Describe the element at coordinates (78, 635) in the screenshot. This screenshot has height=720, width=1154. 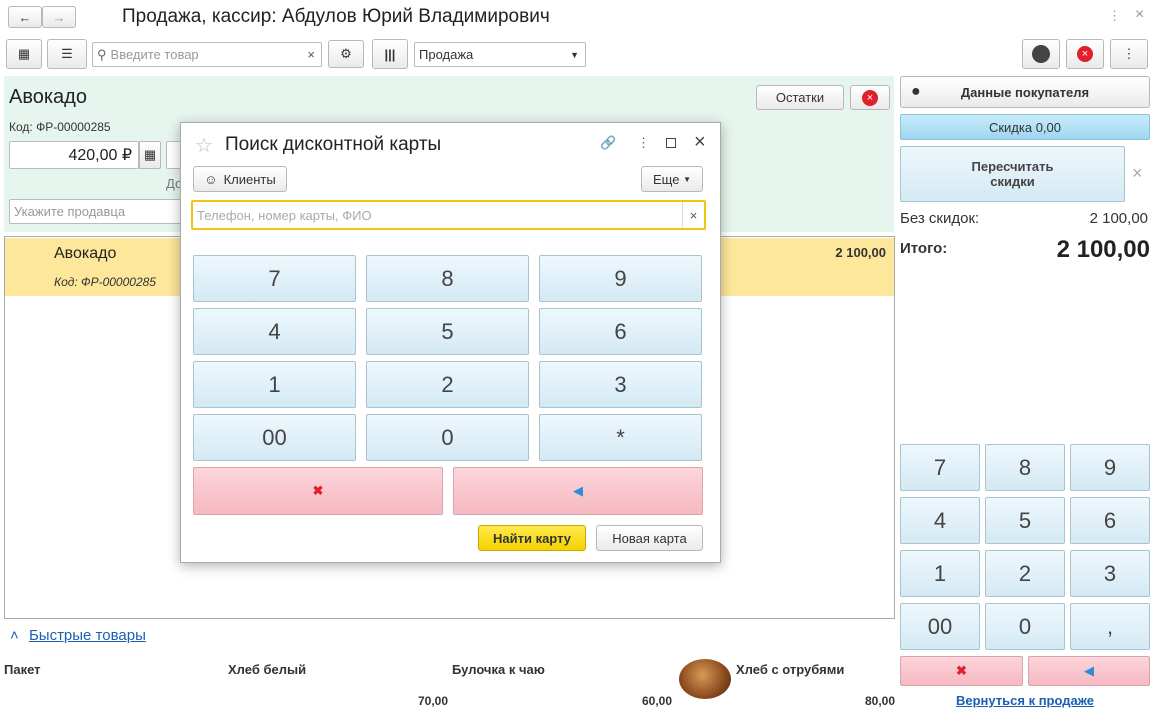
I see `quick-items-toggle: ˄ Быстрые товары` at that location.